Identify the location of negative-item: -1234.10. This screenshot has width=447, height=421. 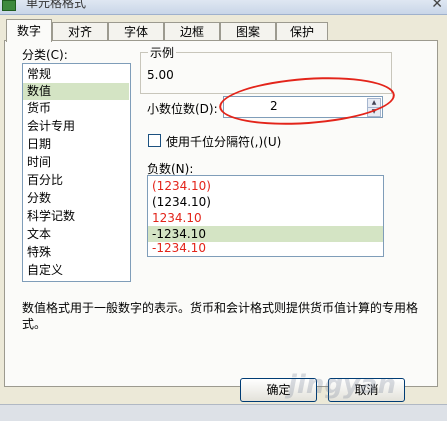
(265, 248).